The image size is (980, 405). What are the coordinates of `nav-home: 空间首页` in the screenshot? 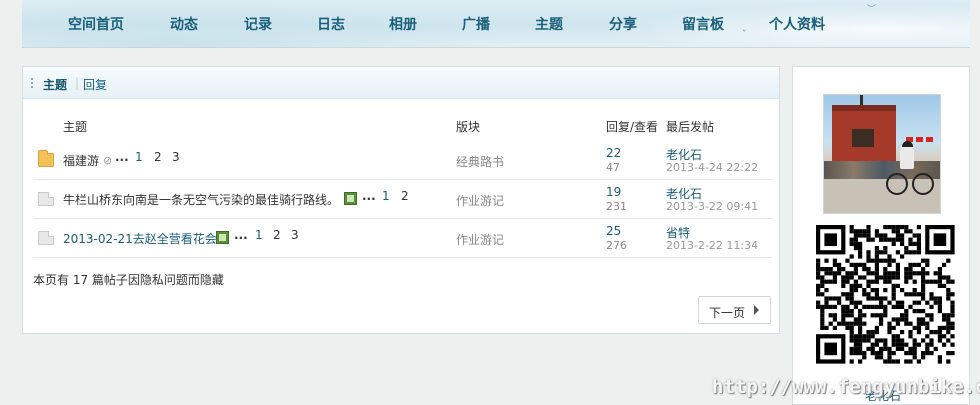 It's located at (96, 24).